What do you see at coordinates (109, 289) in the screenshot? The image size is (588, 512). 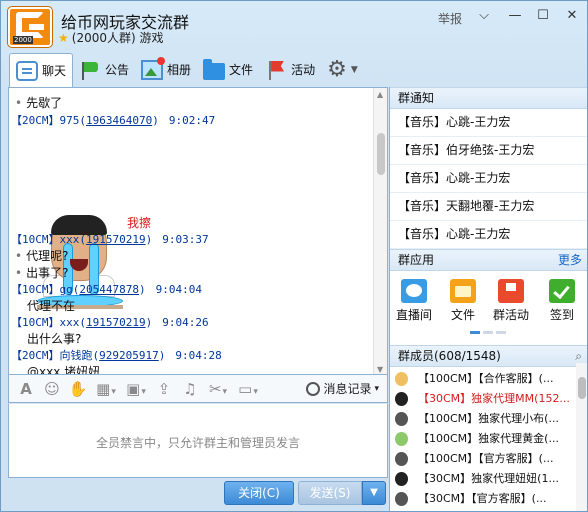 I see `qq-link: 205447878` at bounding box center [109, 289].